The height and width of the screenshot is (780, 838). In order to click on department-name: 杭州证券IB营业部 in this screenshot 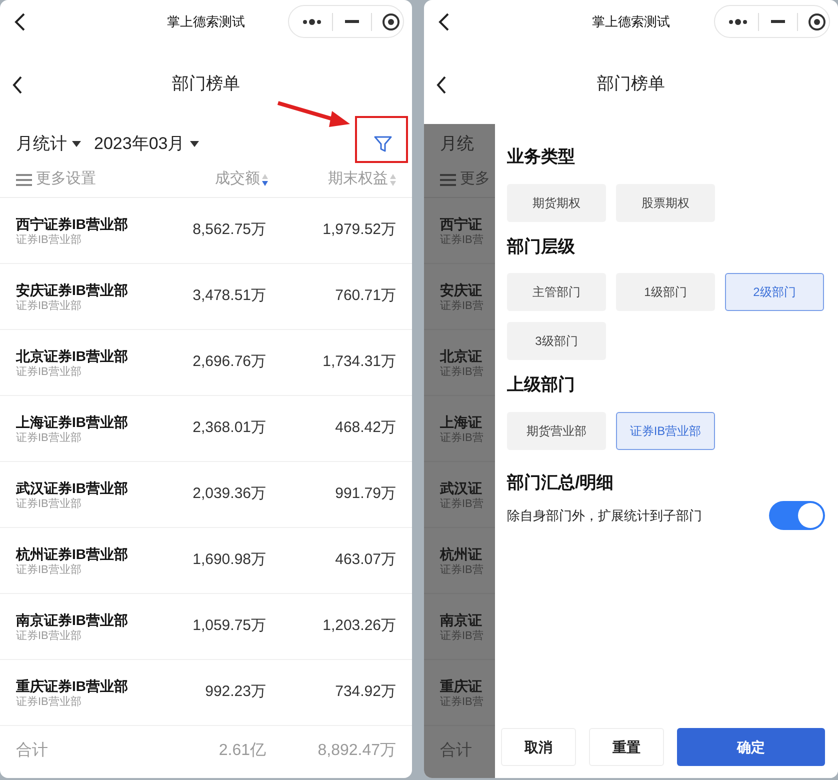, I will do `click(72, 553)`.